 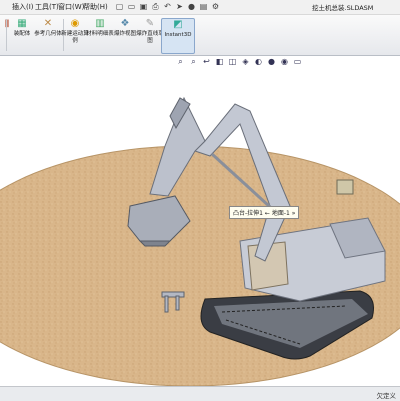 What do you see at coordinates (179, 6) in the screenshot?
I see `select-icon: ➤` at bounding box center [179, 6].